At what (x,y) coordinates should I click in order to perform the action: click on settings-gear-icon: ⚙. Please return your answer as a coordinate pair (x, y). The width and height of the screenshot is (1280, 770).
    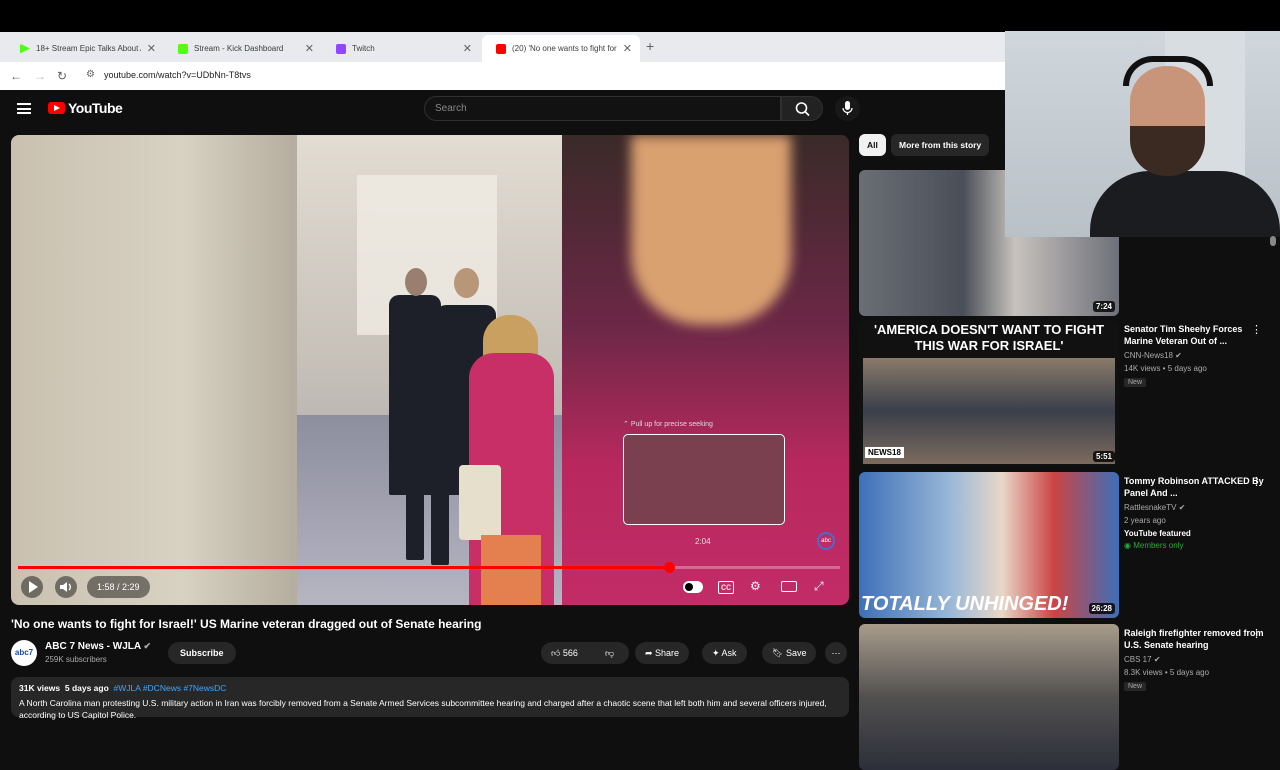
    Looking at the image, I should click on (755, 586).